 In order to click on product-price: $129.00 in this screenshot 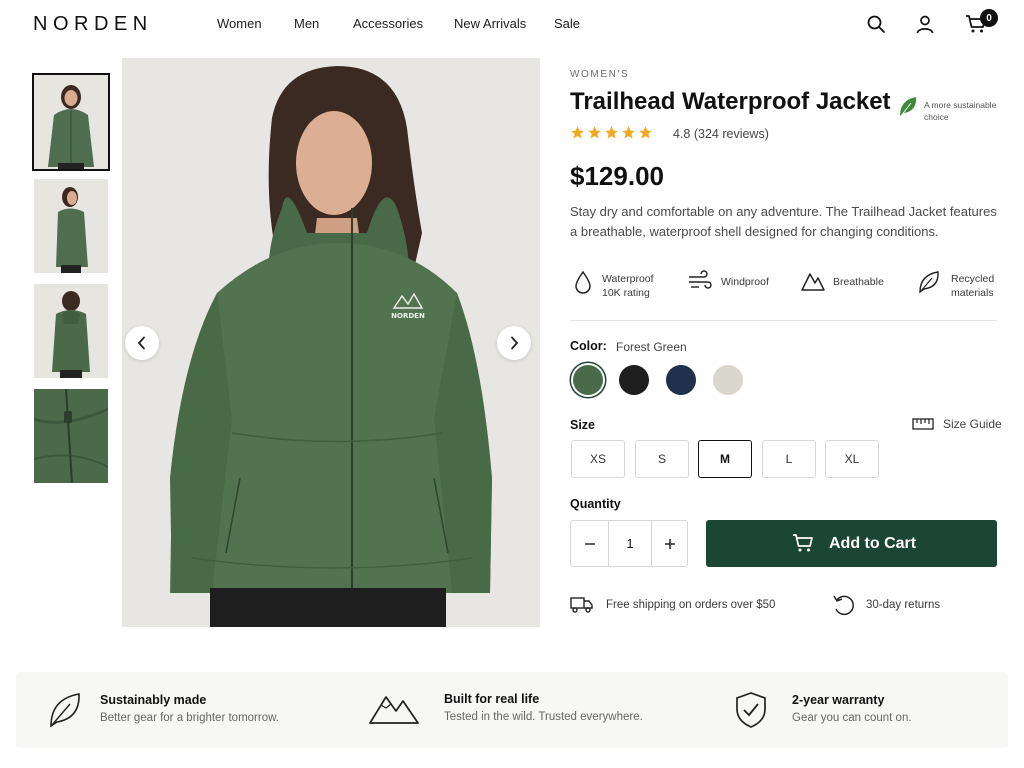, I will do `click(617, 176)`.